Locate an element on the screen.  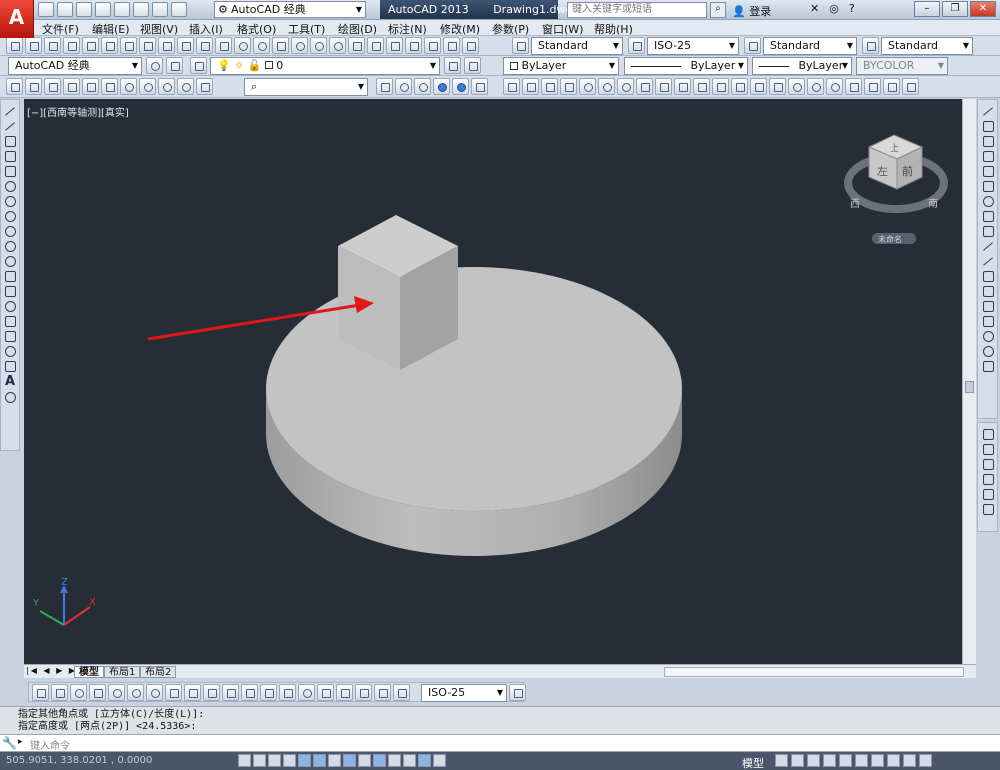
ordinate-icon is located at coordinates (97, 692).